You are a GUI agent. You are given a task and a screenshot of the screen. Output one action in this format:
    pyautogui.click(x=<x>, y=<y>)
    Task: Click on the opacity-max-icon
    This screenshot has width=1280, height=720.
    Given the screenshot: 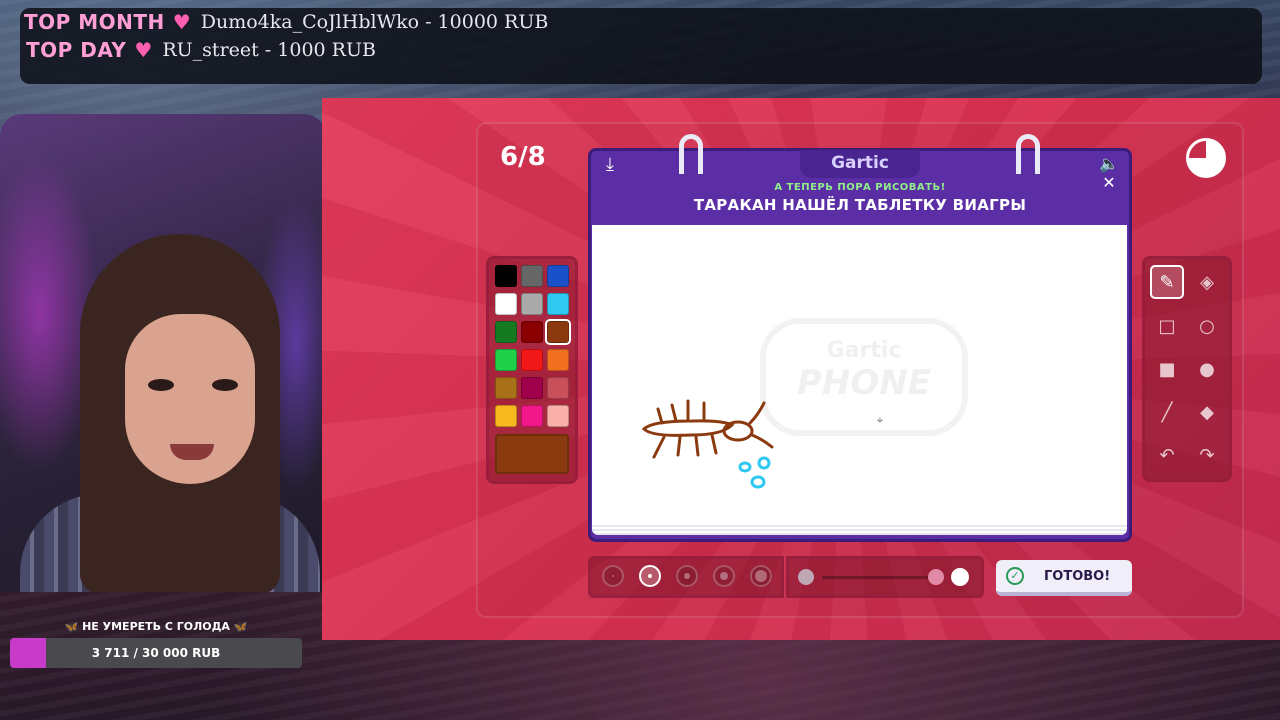 What is the action you would take?
    pyautogui.click(x=960, y=577)
    